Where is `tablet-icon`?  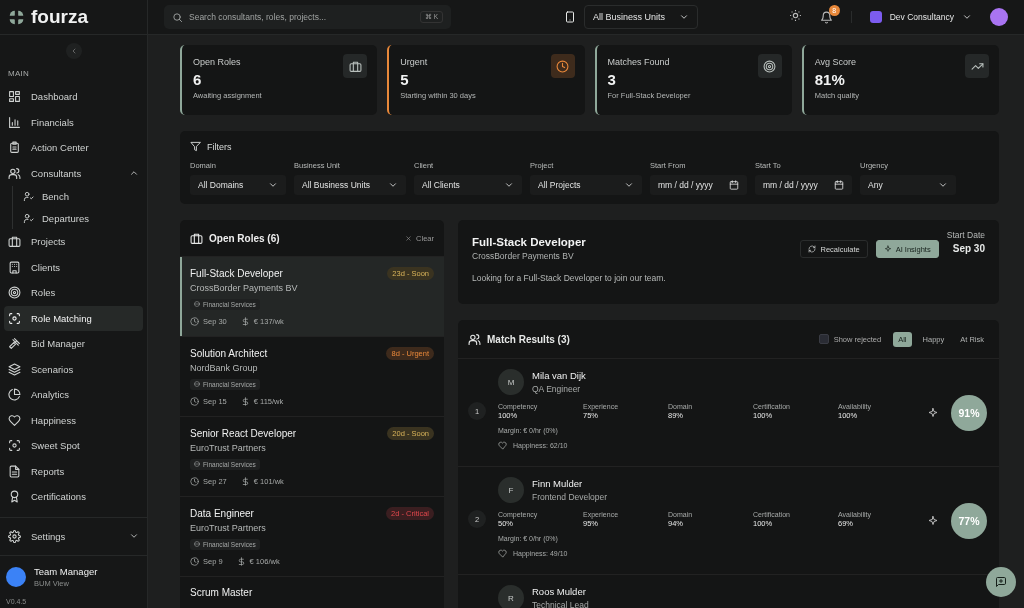
tablet-icon is located at coordinates (570, 17).